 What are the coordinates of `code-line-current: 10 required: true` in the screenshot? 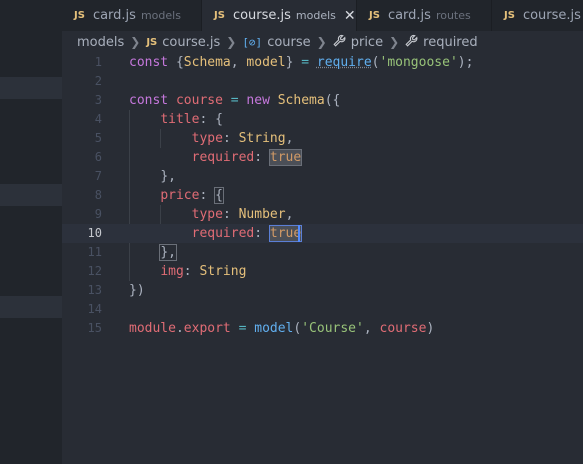 It's located at (322, 233).